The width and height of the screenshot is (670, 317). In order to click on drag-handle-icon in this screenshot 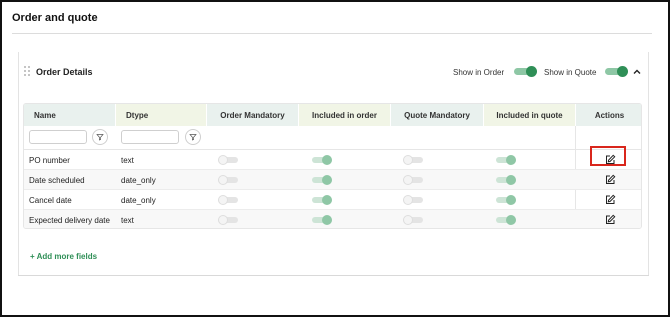, I will do `click(27, 71)`.